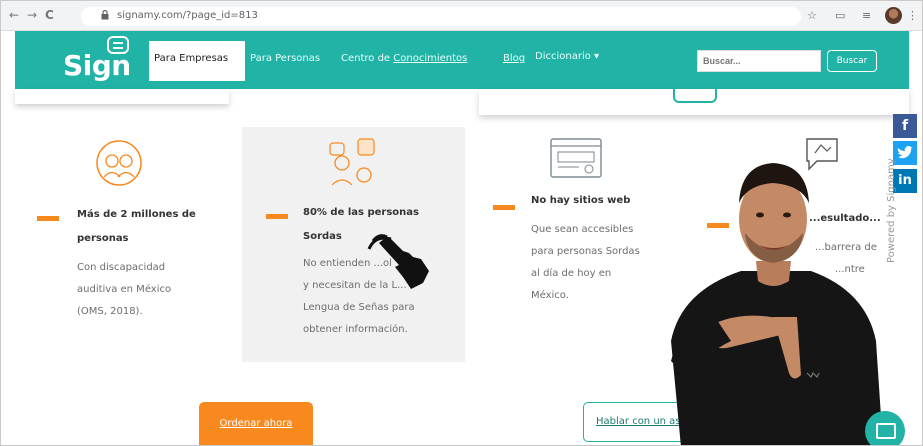 The width and height of the screenshot is (923, 446). I want to click on browser-toolbar: ← → C signamy.com/?page_id=813 ☆ ▭ ≡ ⋮, so click(461, 16).